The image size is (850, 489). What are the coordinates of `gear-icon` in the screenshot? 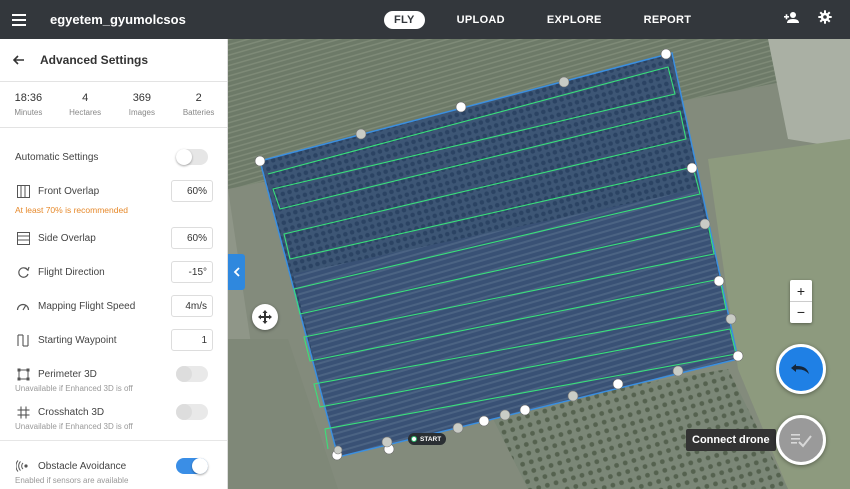 It's located at (825, 19).